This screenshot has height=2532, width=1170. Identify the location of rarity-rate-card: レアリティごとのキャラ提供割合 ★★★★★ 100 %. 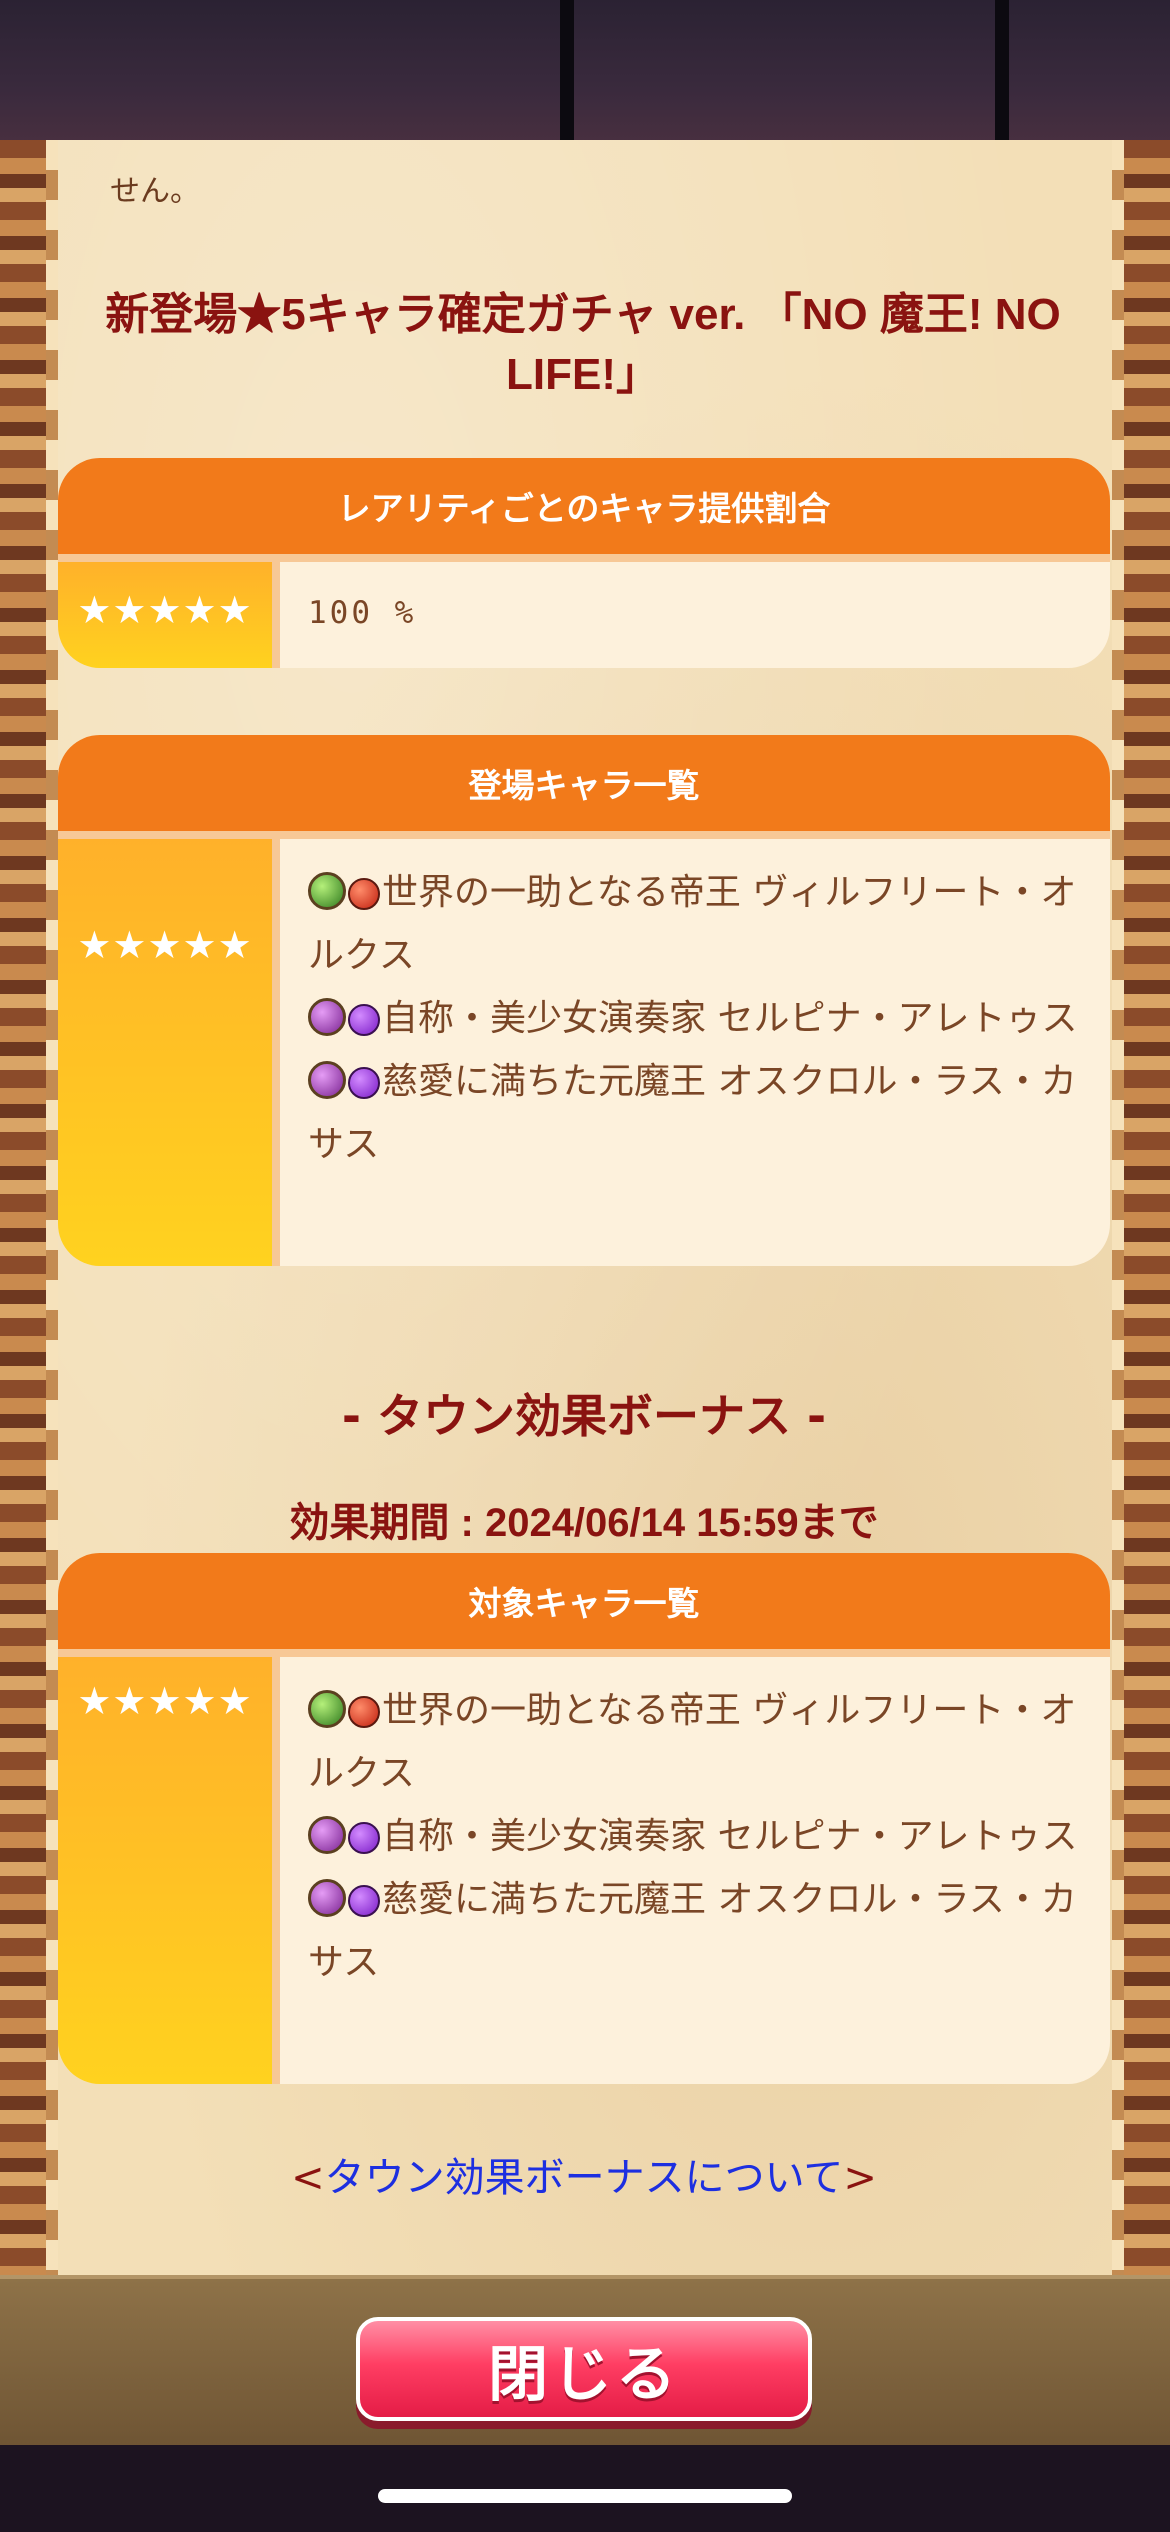
(584, 563).